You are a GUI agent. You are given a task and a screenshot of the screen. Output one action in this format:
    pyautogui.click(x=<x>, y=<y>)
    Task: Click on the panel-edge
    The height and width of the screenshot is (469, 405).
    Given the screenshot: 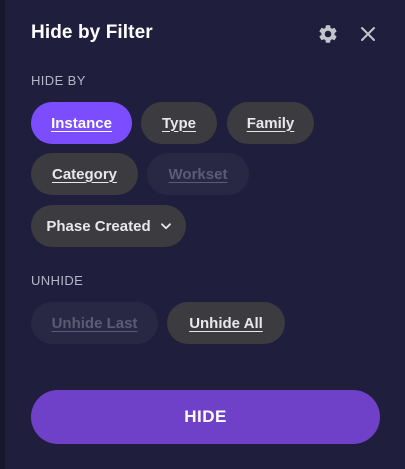 What is the action you would take?
    pyautogui.click(x=2, y=234)
    